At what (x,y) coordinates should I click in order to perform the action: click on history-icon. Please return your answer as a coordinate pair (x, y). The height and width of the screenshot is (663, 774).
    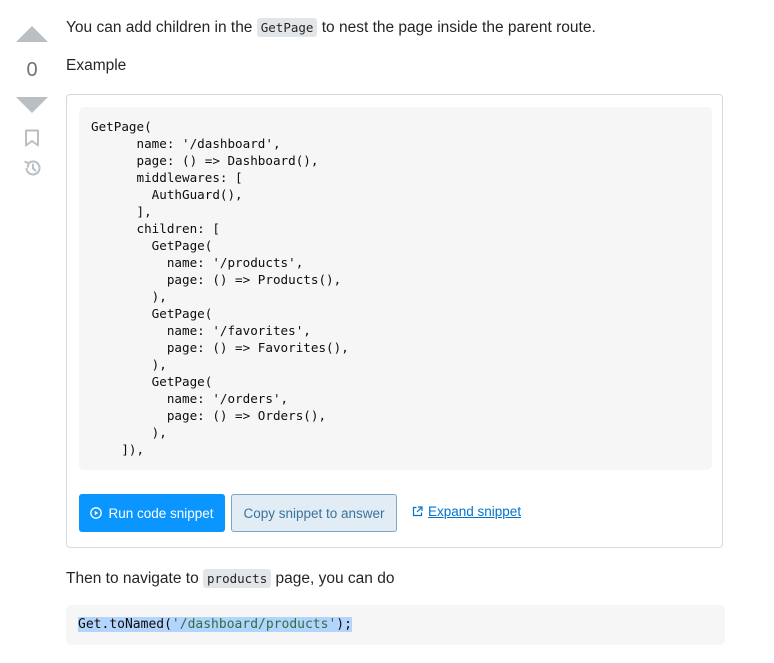
    Looking at the image, I should click on (32, 168).